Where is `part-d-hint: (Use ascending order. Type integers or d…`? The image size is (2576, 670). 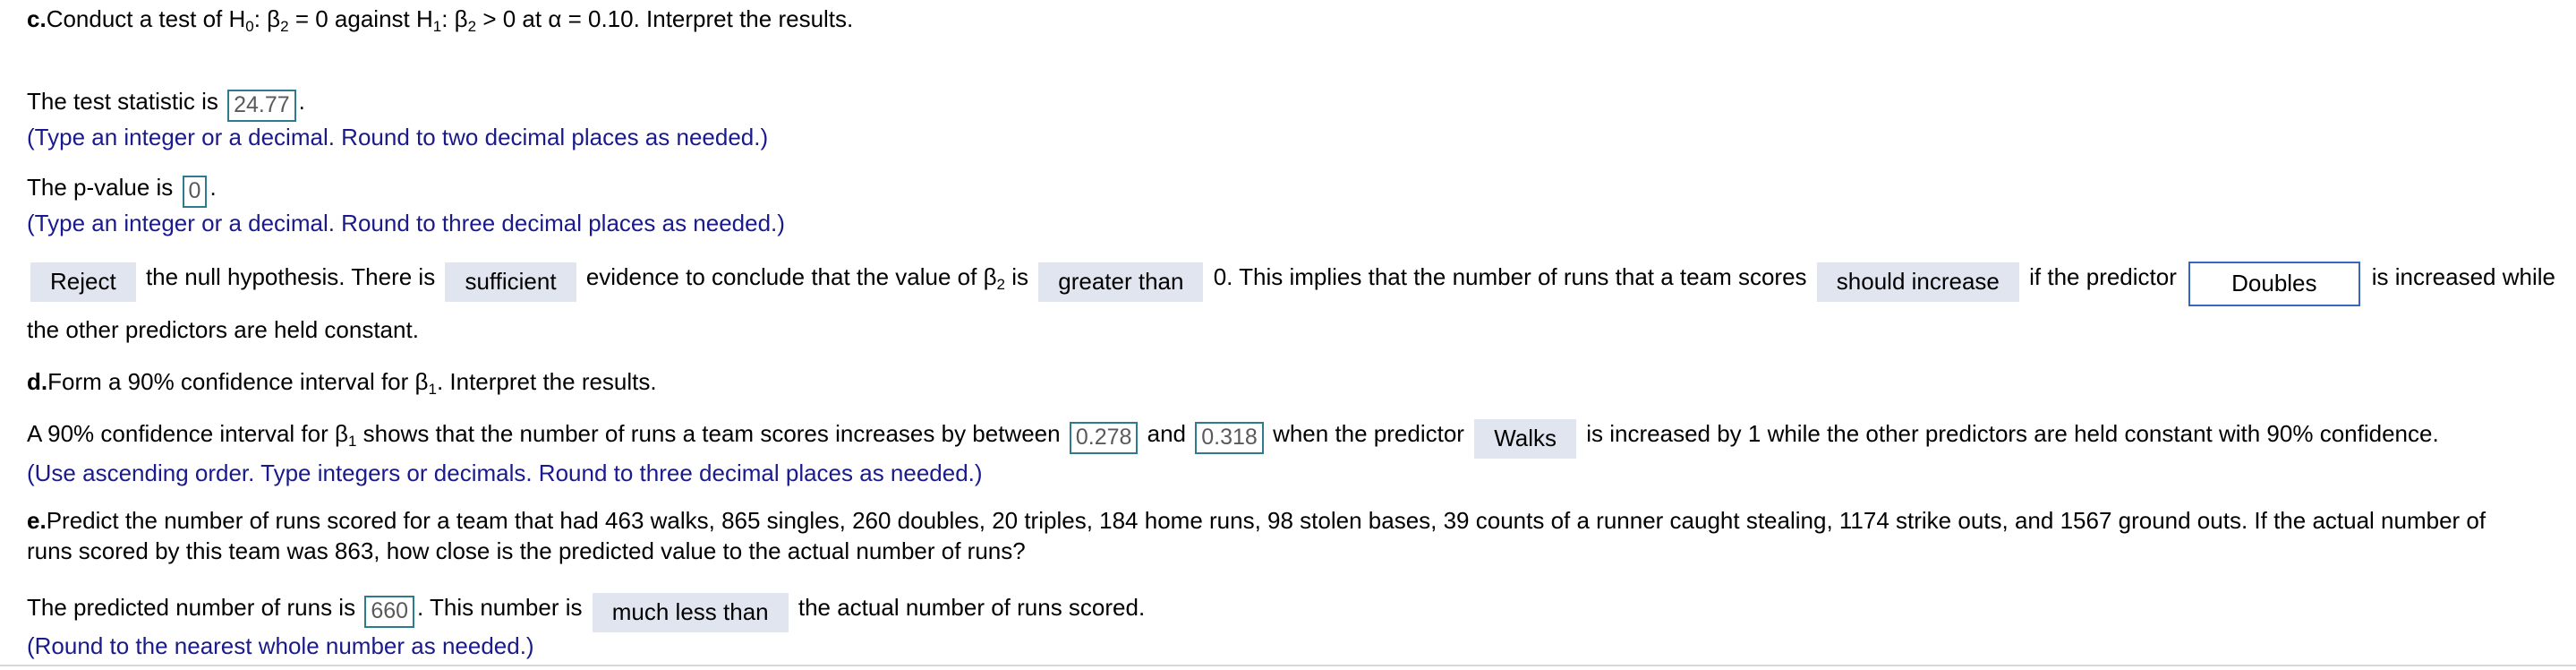 part-d-hint: (Use ascending order. Type integers or d… is located at coordinates (505, 473).